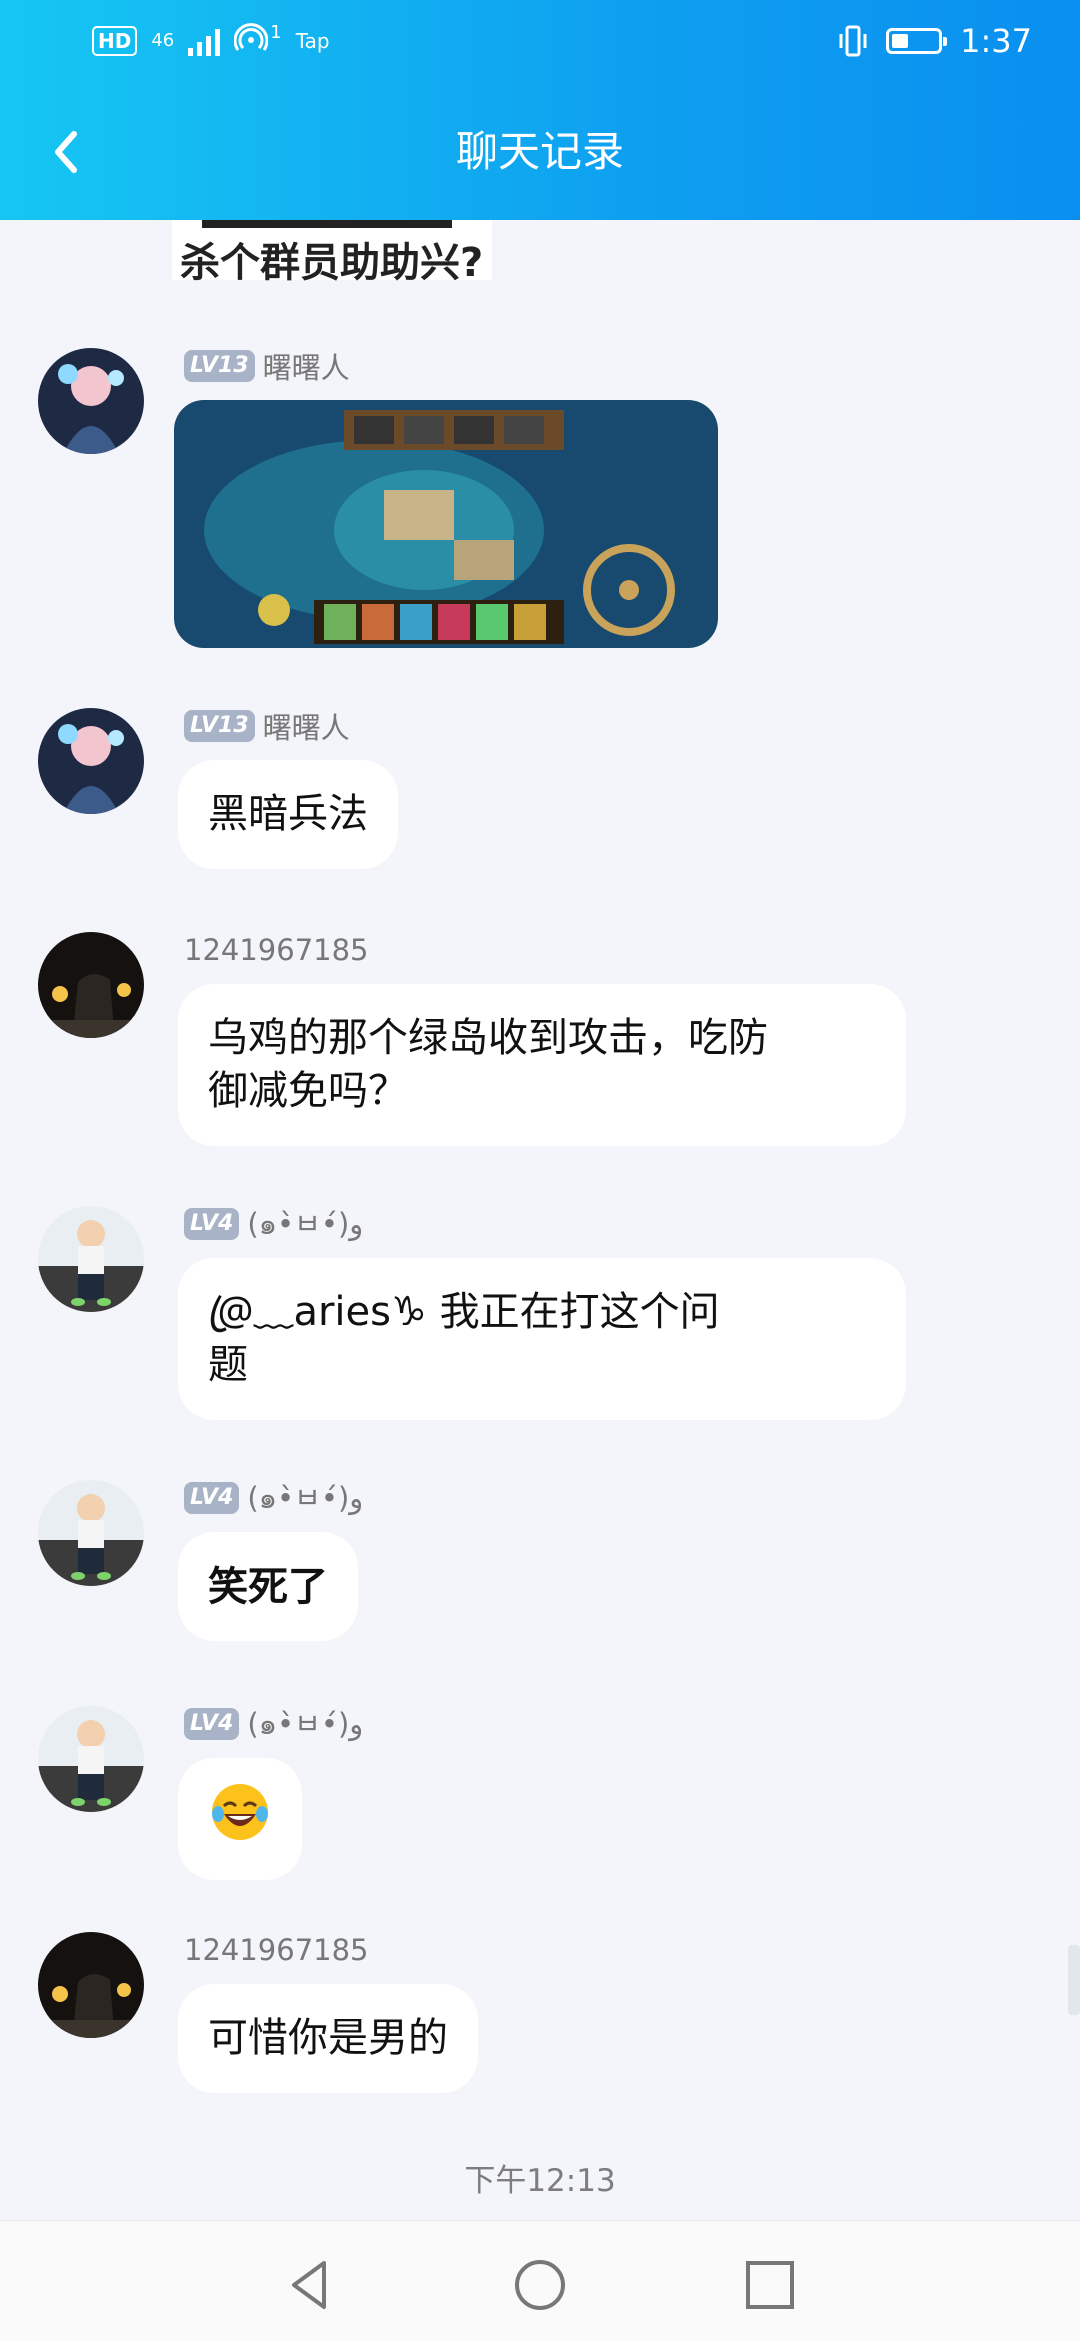 The image size is (1080, 2341). I want to click on tap-label: Tap, so click(312, 41).